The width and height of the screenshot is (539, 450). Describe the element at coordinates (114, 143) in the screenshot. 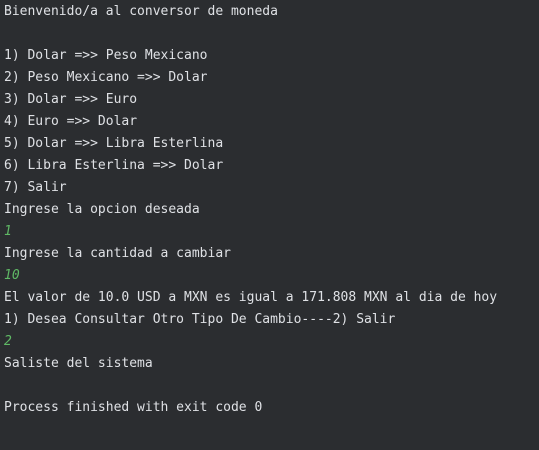

I see `menu-option-5: 5) Dolar =>> Libra Esterlina` at that location.